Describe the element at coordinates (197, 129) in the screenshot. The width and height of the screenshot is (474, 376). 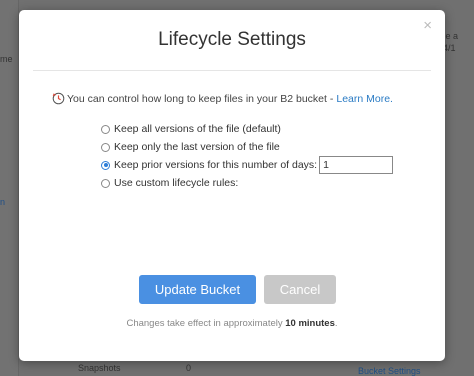
I see `option-label: Keep all versions of the file (default)` at that location.